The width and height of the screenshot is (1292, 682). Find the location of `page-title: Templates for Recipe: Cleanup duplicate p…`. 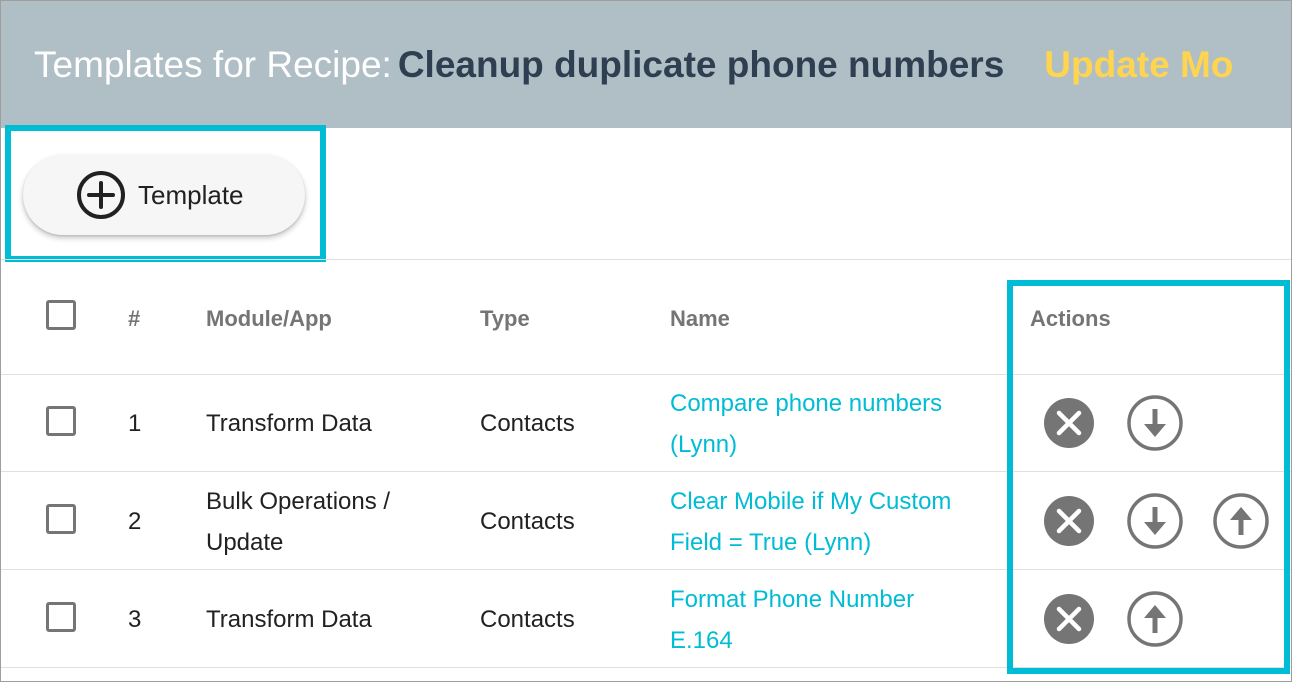

page-title: Templates for Recipe: Cleanup duplicate p… is located at coordinates (633, 65).